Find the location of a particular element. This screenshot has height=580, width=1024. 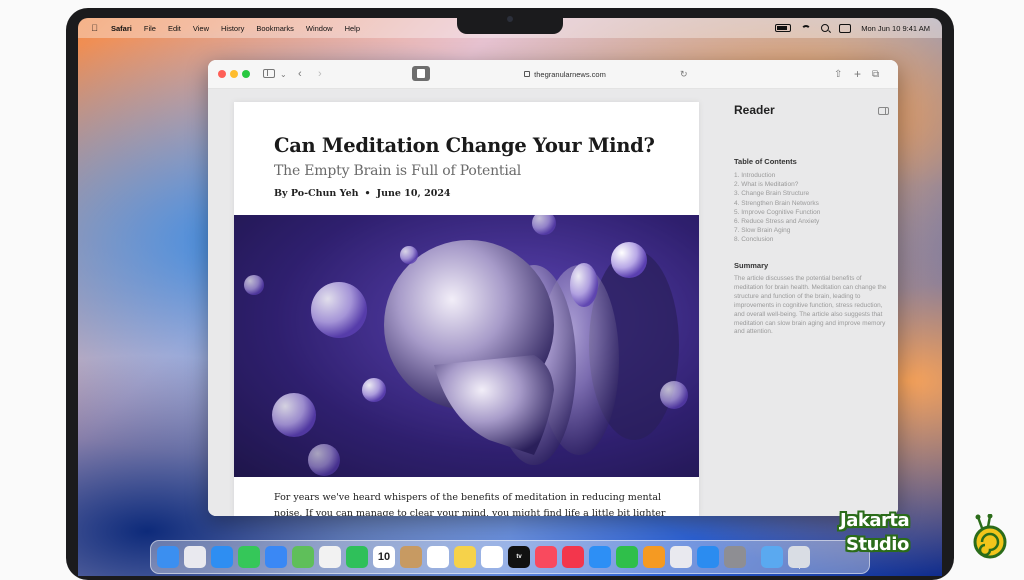

tv-icon: tv is located at coordinates (519, 557).